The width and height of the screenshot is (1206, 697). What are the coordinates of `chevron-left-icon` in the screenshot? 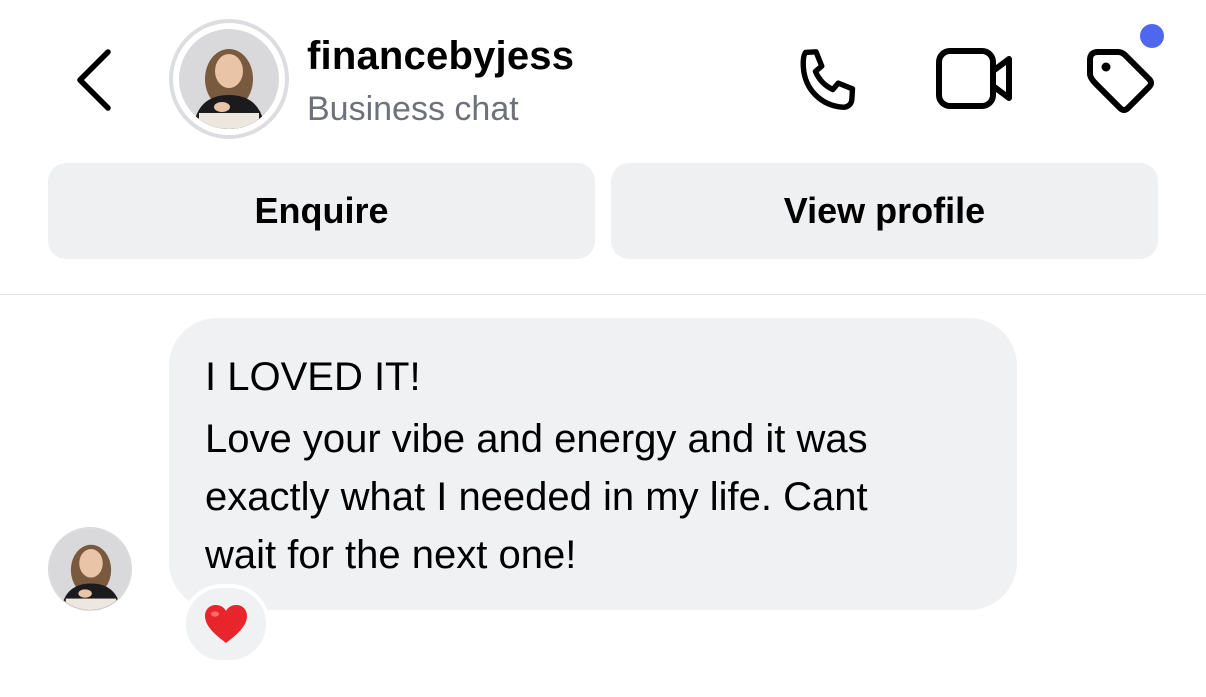 It's located at (94, 80).